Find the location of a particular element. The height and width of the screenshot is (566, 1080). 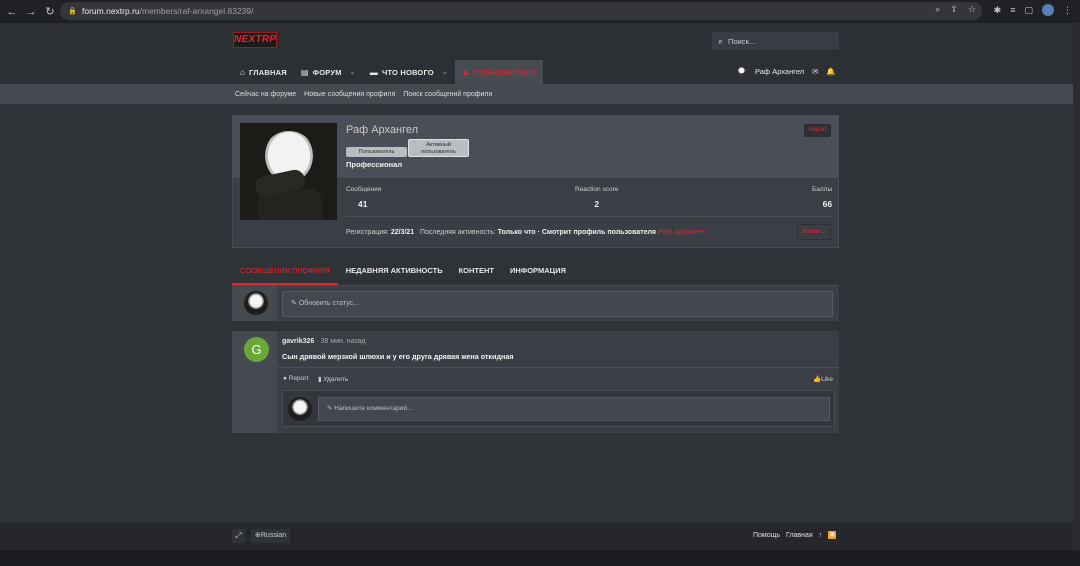

find-button: Найти ⌄ is located at coordinates (814, 232).